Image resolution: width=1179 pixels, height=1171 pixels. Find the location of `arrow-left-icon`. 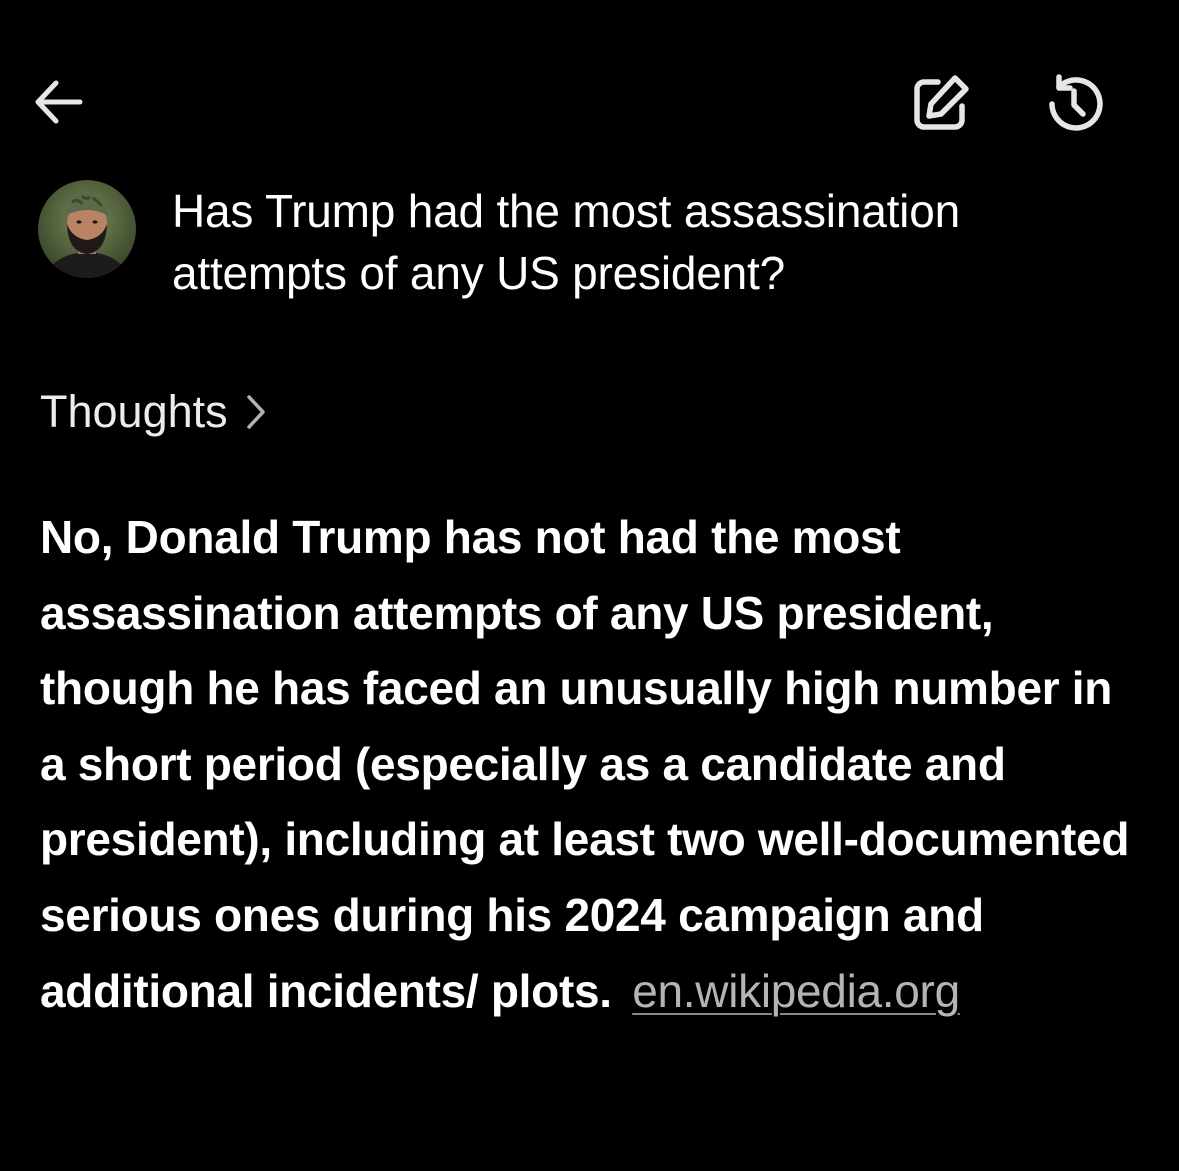

arrow-left-icon is located at coordinates (59, 102).